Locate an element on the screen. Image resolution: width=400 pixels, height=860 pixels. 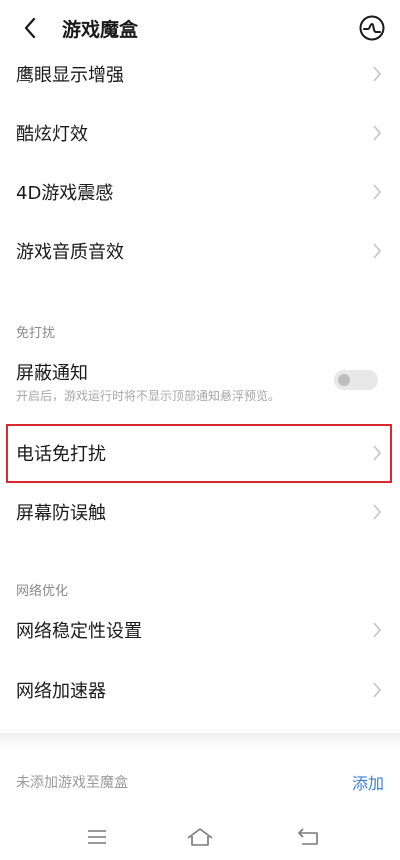
row-label: 网络稳定性设置 is located at coordinates (79, 631).